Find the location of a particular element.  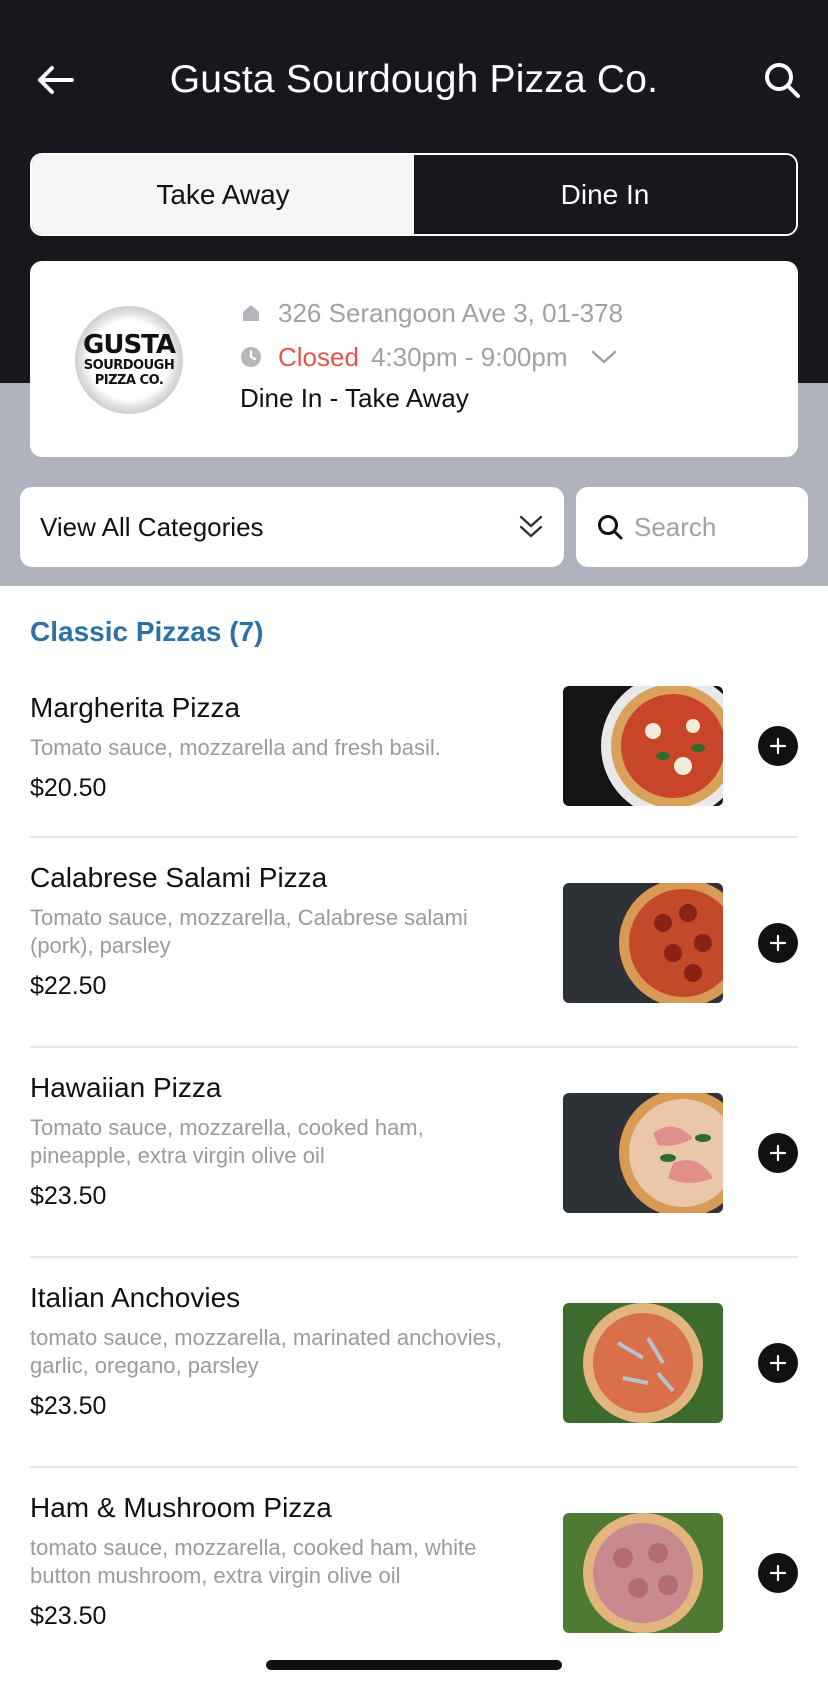

header-search-button is located at coordinates (782, 80).